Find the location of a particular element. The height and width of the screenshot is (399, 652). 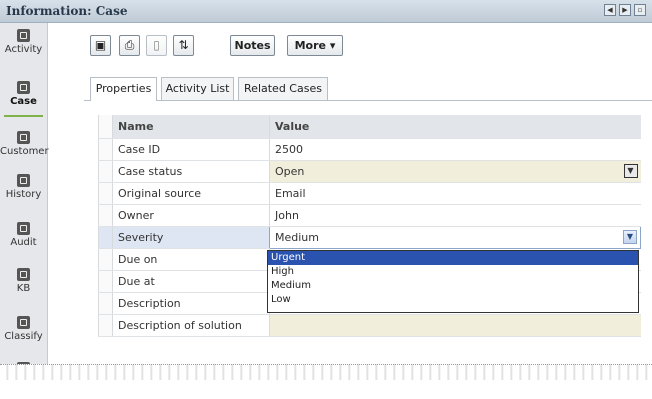

property-name: Case ID is located at coordinates (191, 149).